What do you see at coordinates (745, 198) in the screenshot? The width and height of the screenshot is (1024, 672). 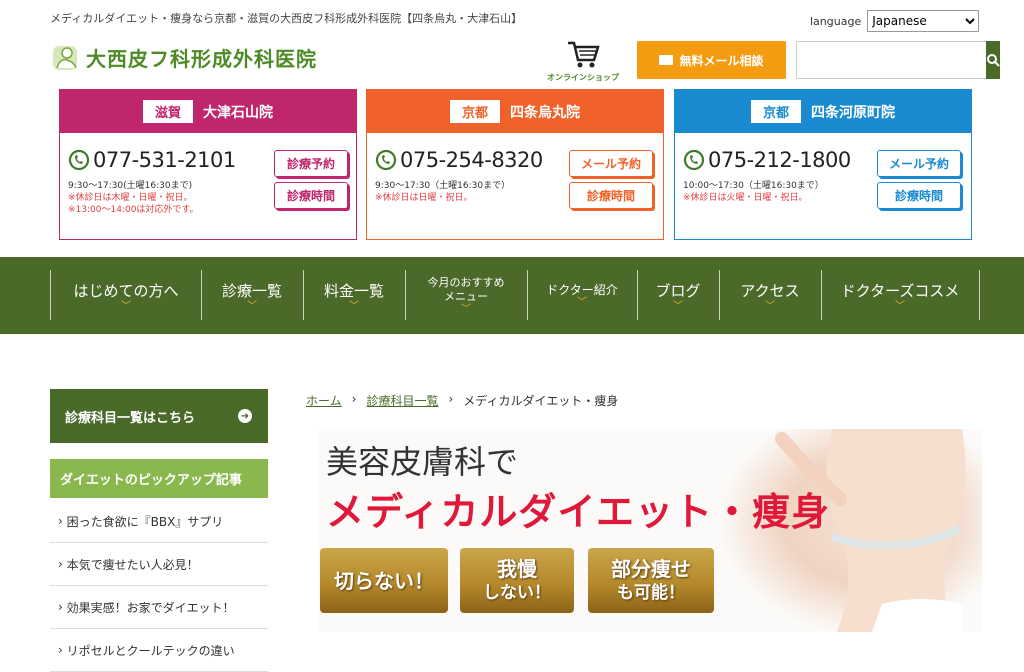 I see `closed-note: ※休診日は火曜・日曜・祝日。` at bounding box center [745, 198].